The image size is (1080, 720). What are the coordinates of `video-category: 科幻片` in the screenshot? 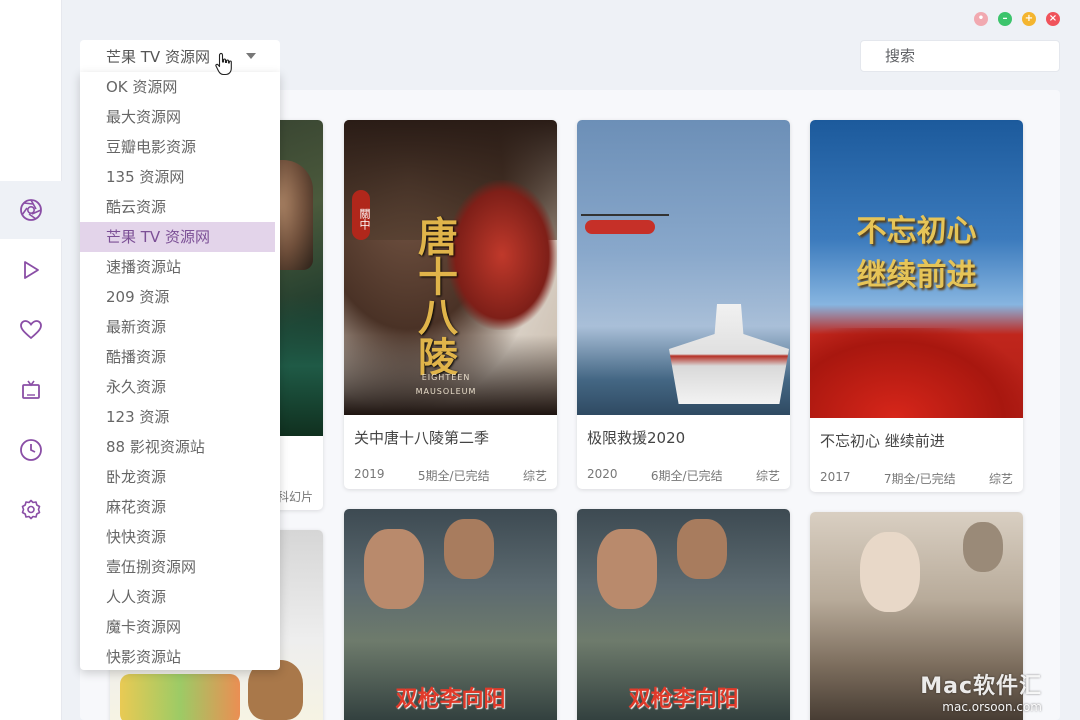 It's located at (294, 497).